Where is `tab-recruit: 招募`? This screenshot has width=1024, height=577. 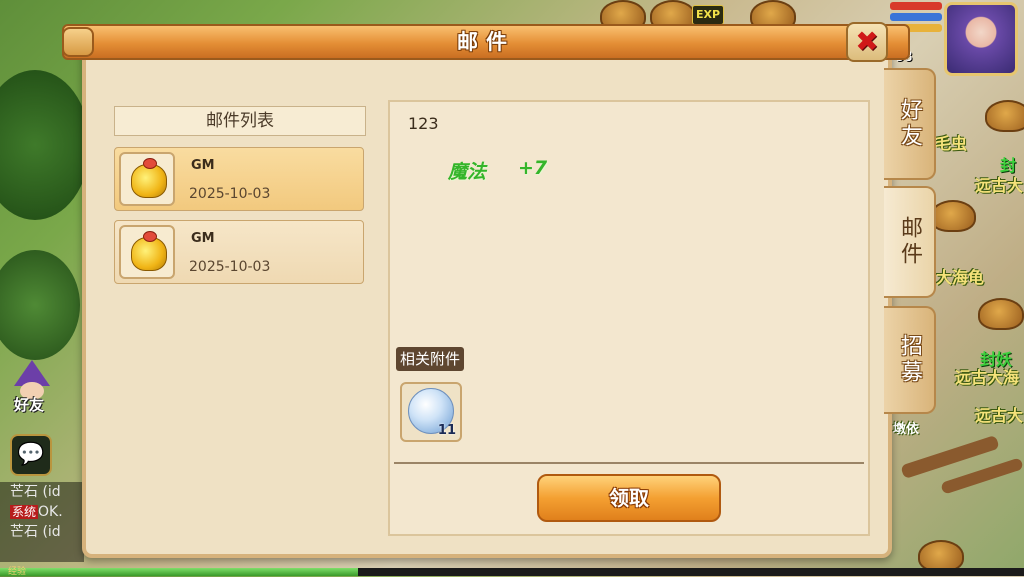 tab-recruit: 招募 is located at coordinates (910, 360).